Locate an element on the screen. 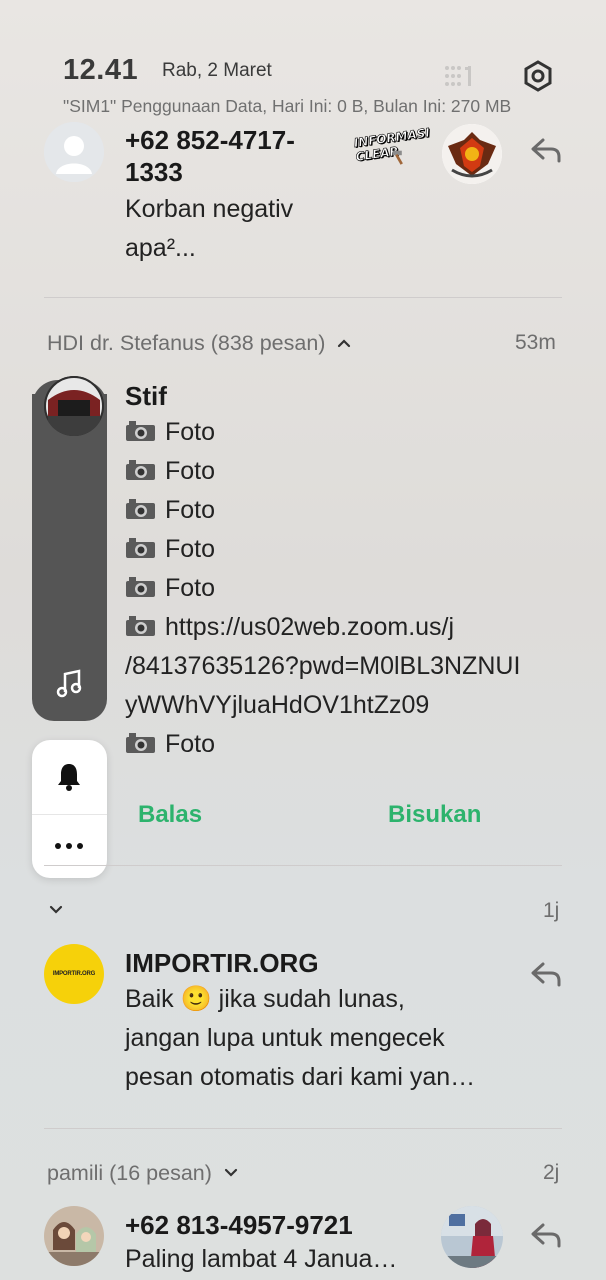  sender-name: +62 852-4717- is located at coordinates (210, 140).